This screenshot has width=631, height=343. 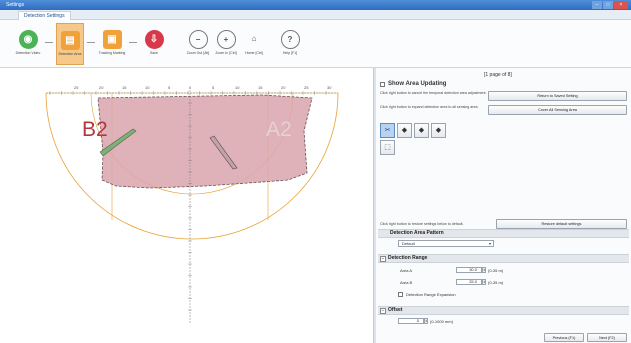 What do you see at coordinates (112, 39) in the screenshot?
I see `tracking-icon: ▣` at bounding box center [112, 39].